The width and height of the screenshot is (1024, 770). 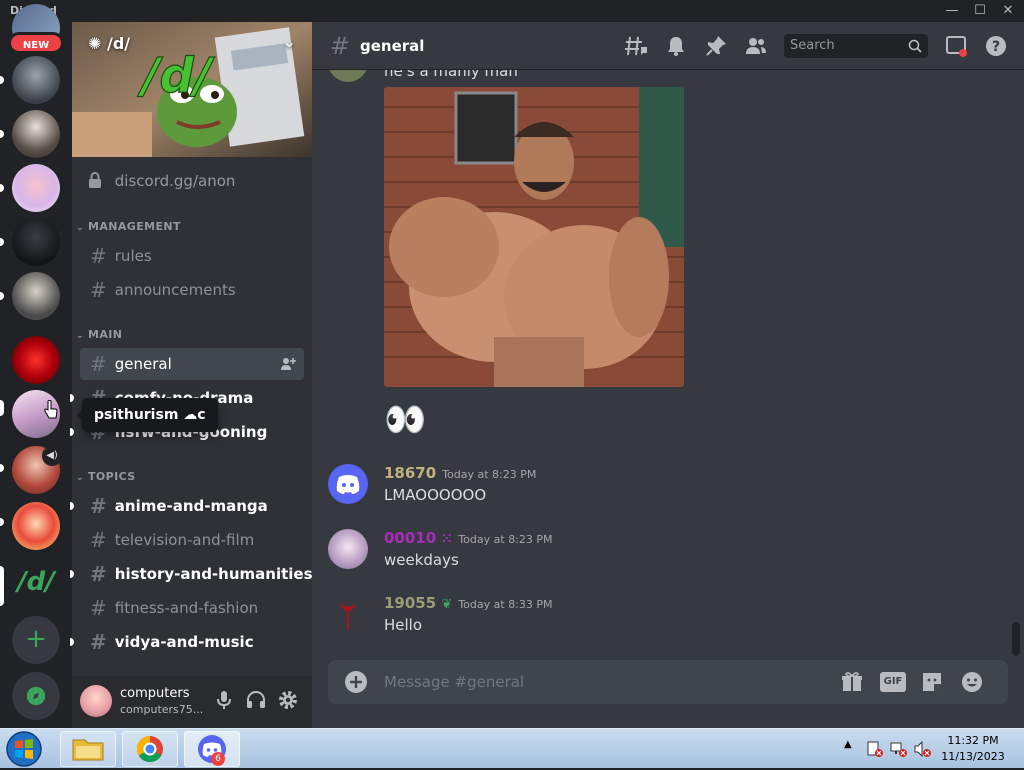 What do you see at coordinates (454, 682) in the screenshot?
I see `message-input: Message #general` at bounding box center [454, 682].